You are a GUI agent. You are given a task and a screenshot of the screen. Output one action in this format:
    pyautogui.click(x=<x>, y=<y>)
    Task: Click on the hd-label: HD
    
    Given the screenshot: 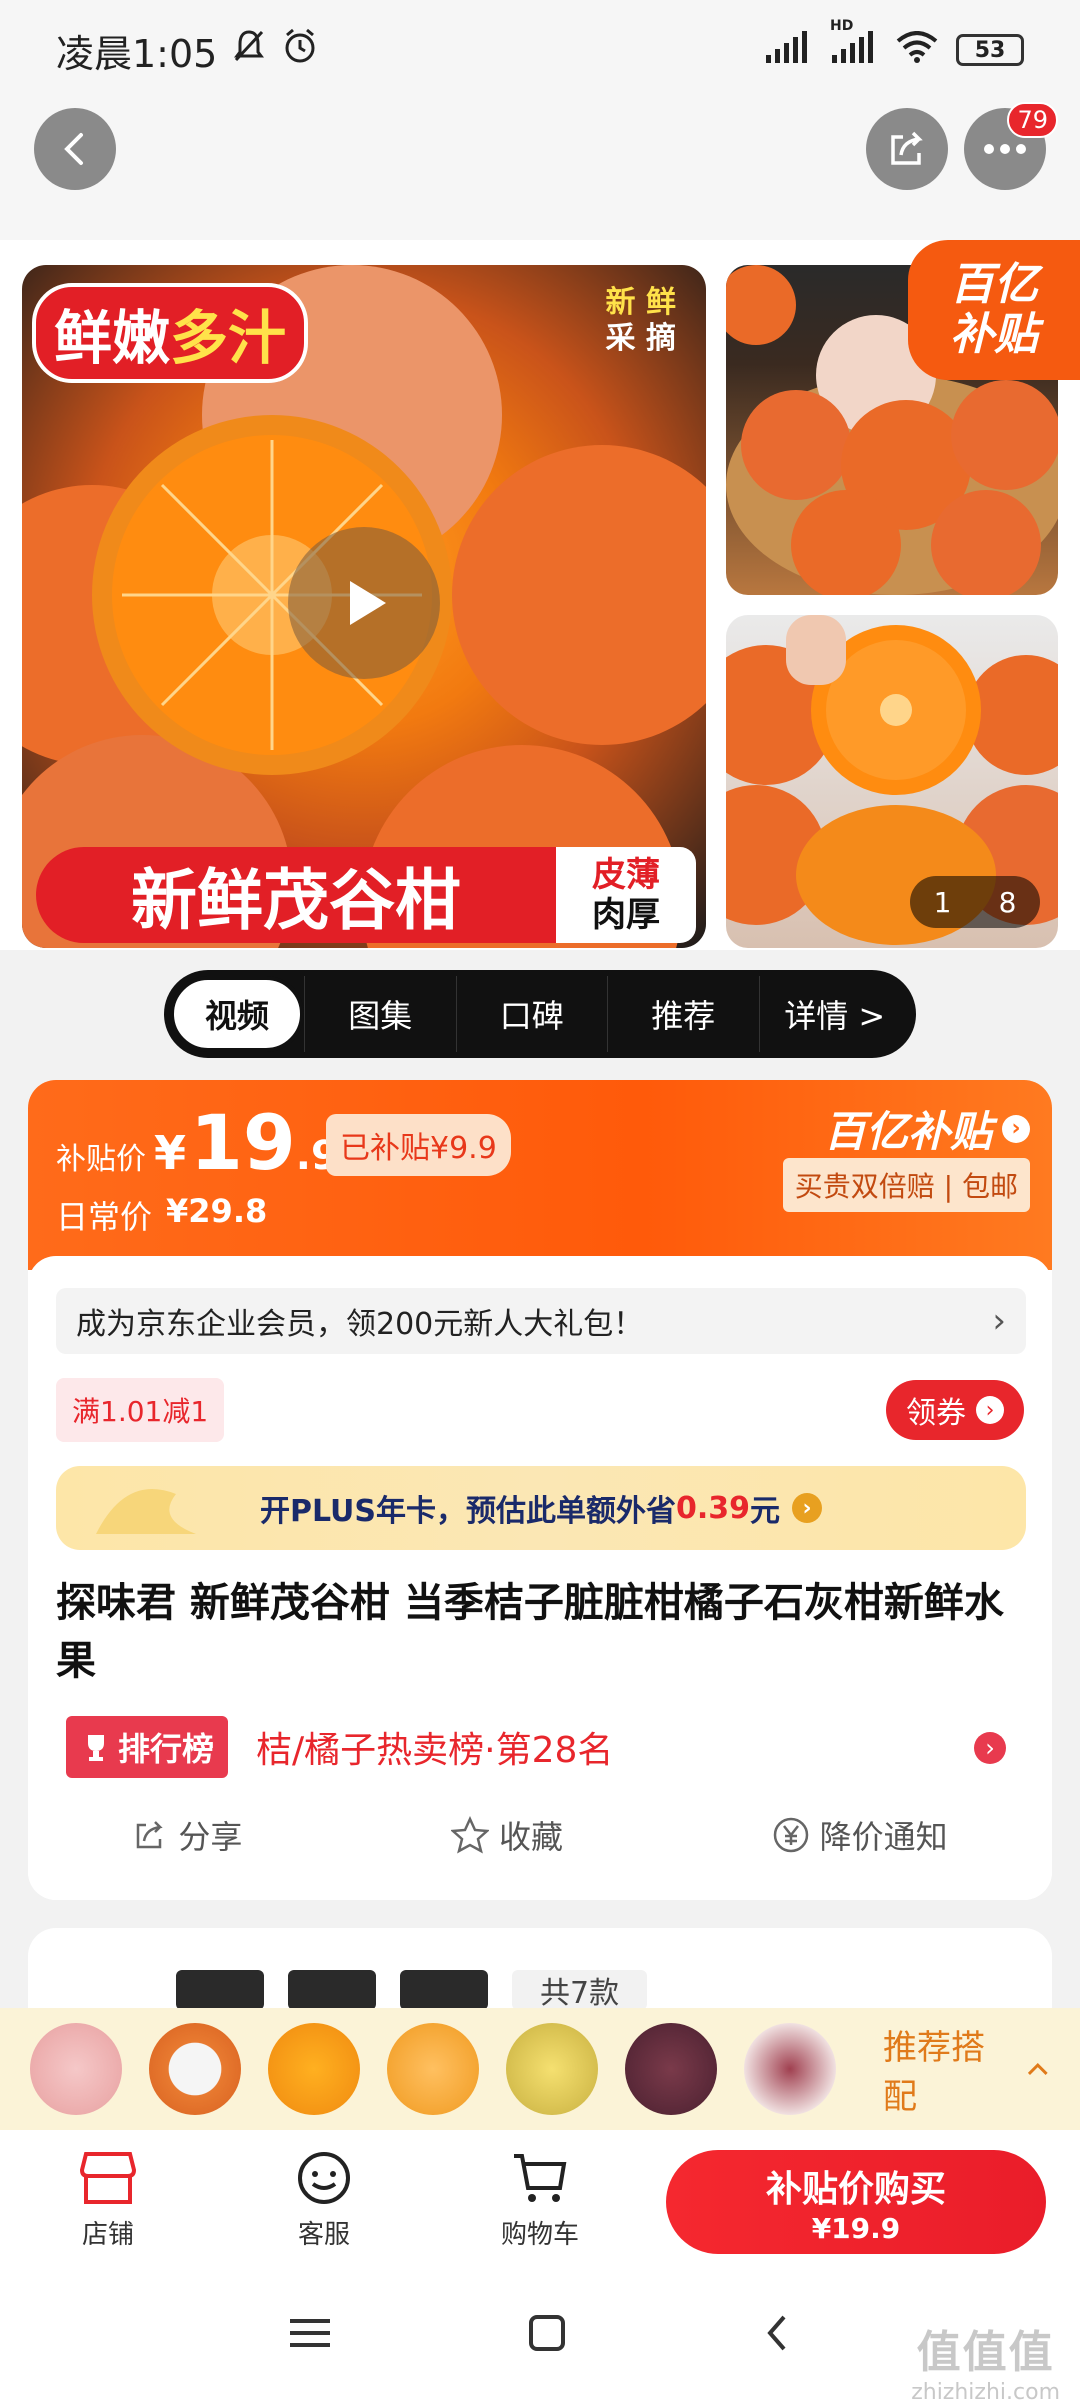 What is the action you would take?
    pyautogui.click(x=842, y=26)
    